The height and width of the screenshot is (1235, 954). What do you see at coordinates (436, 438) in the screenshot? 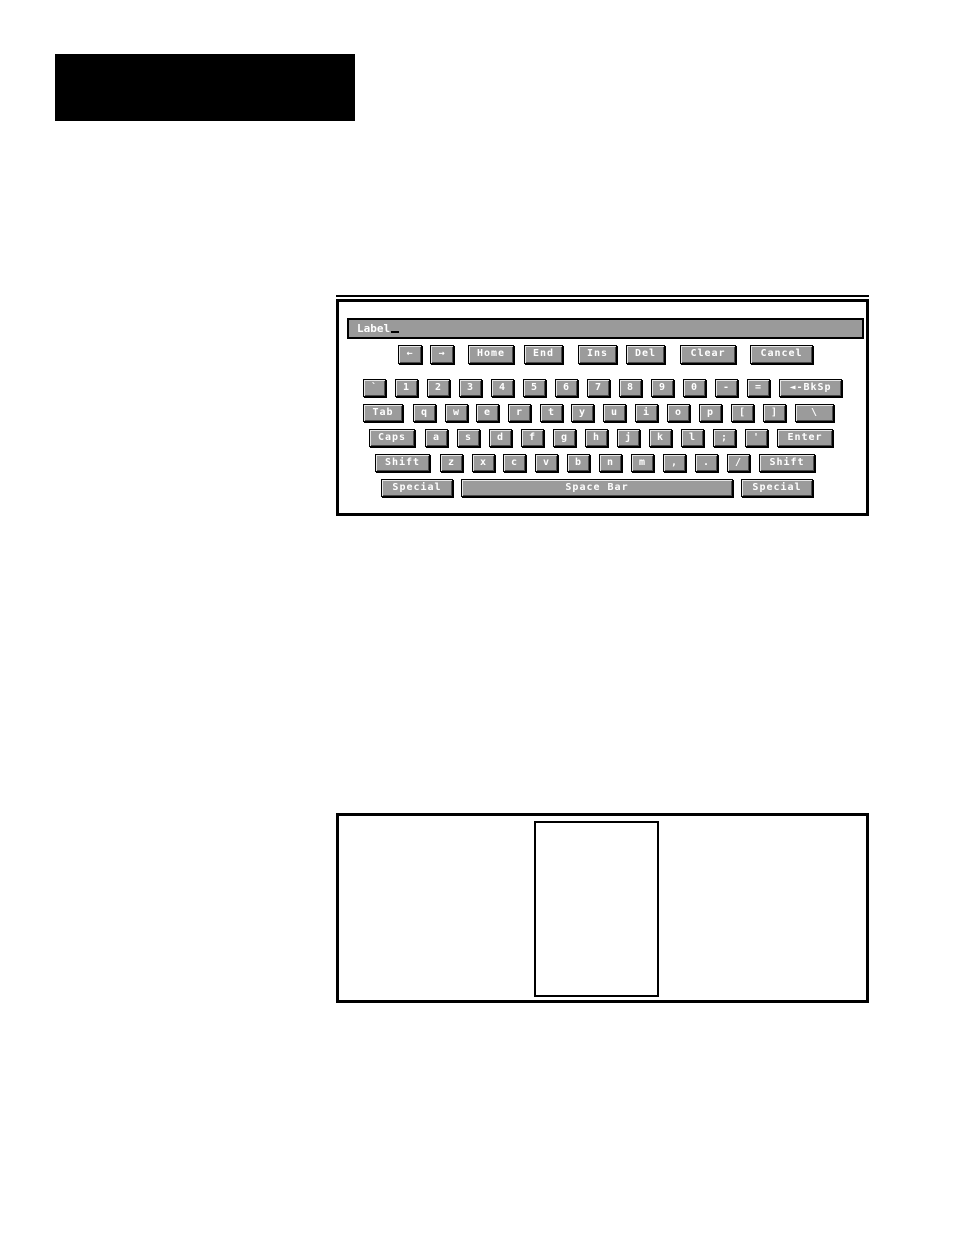
I see `key-a: a` at bounding box center [436, 438].